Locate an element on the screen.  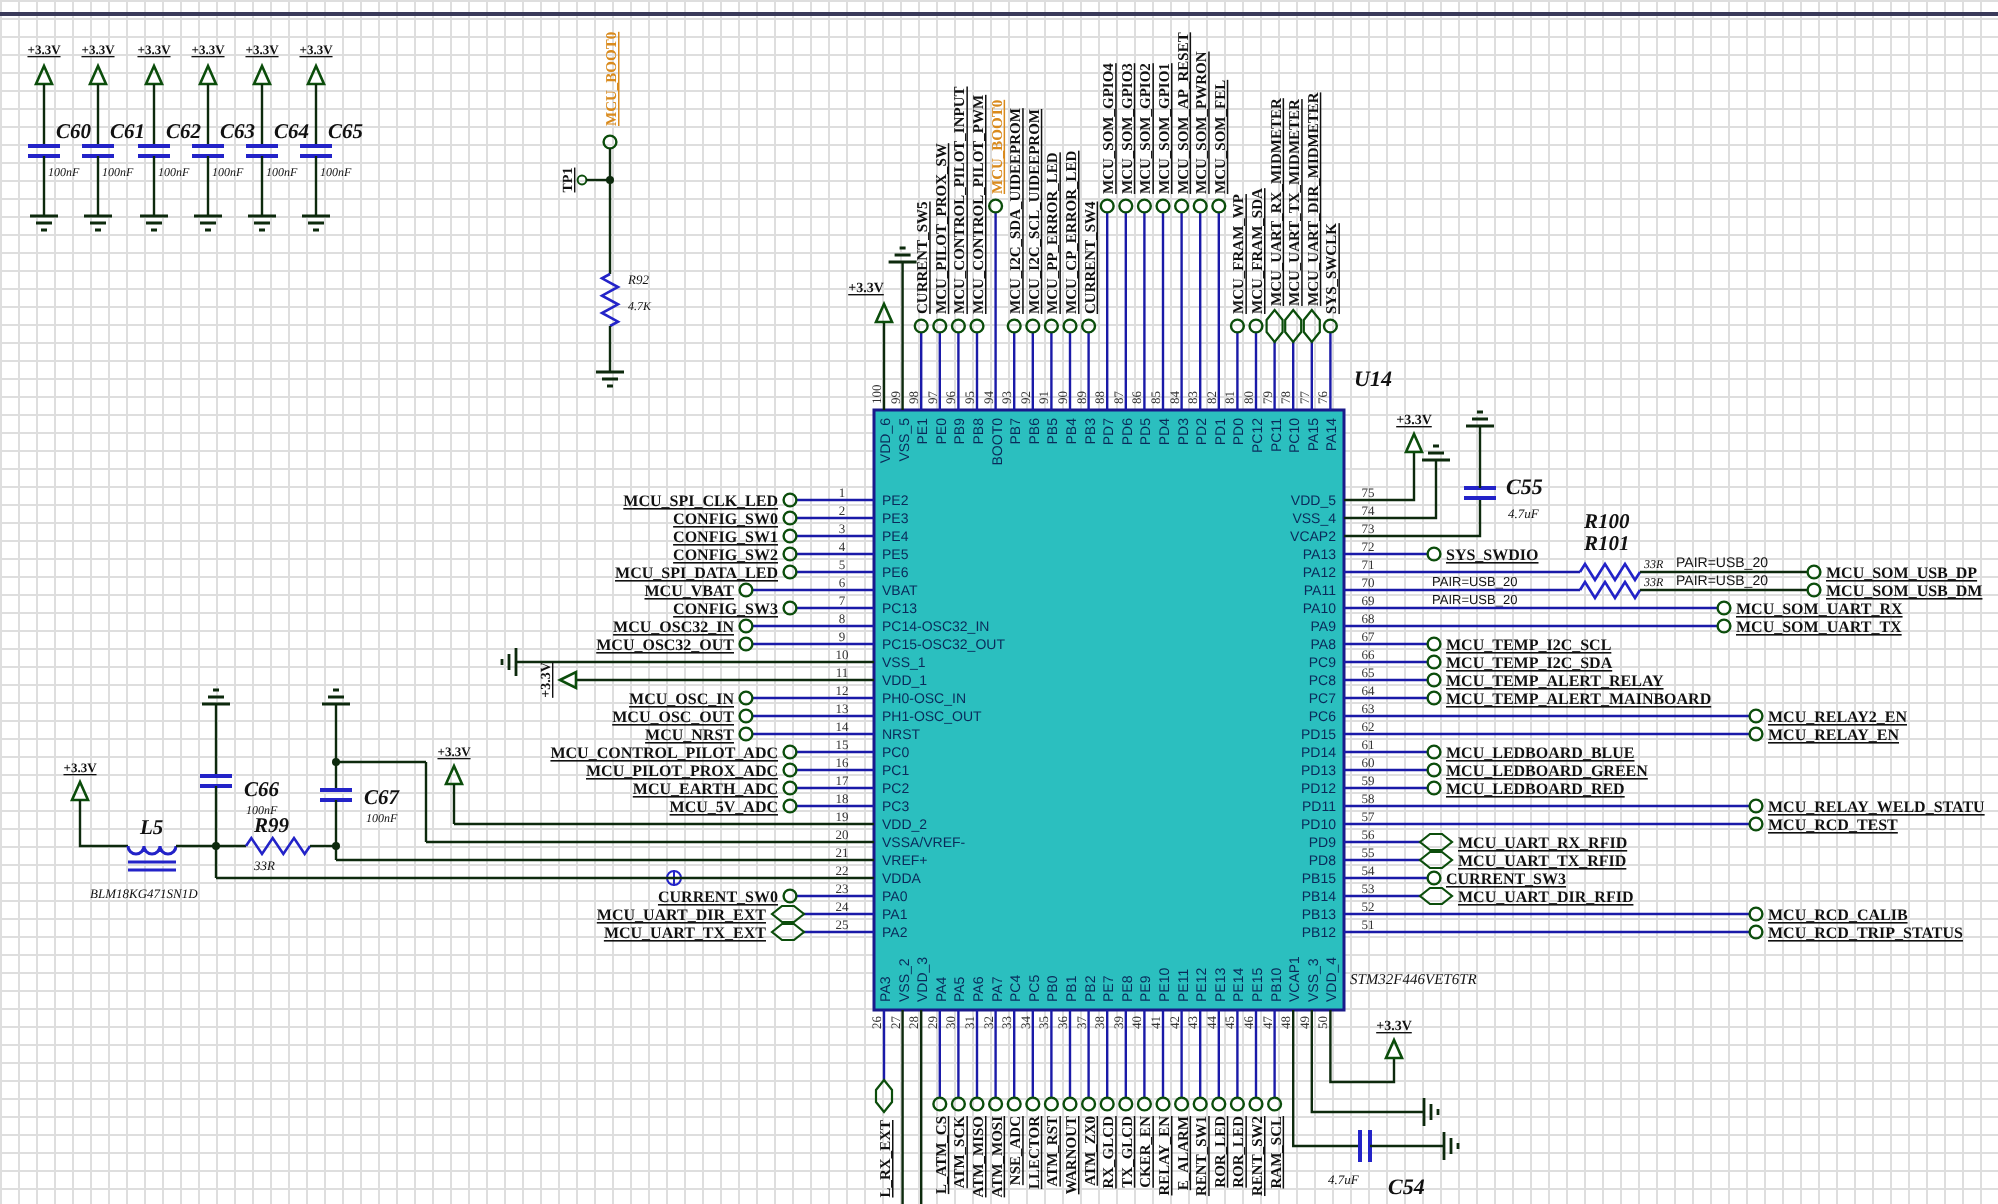
net-label: SYS_SWDIO is located at coordinates (1492, 555).